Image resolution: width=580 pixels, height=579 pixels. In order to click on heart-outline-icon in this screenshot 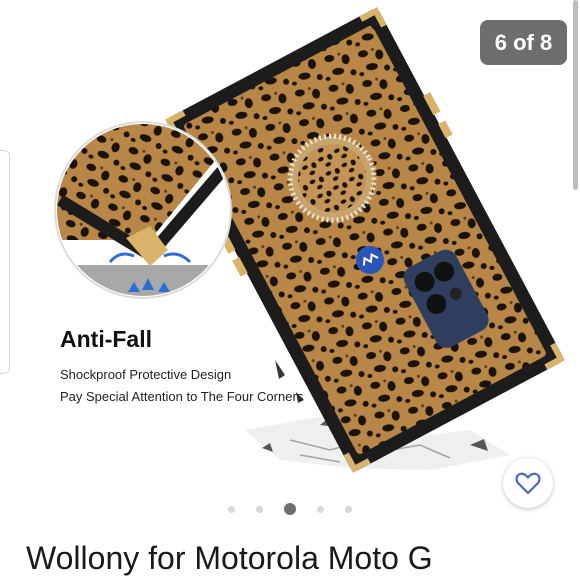, I will do `click(528, 483)`.